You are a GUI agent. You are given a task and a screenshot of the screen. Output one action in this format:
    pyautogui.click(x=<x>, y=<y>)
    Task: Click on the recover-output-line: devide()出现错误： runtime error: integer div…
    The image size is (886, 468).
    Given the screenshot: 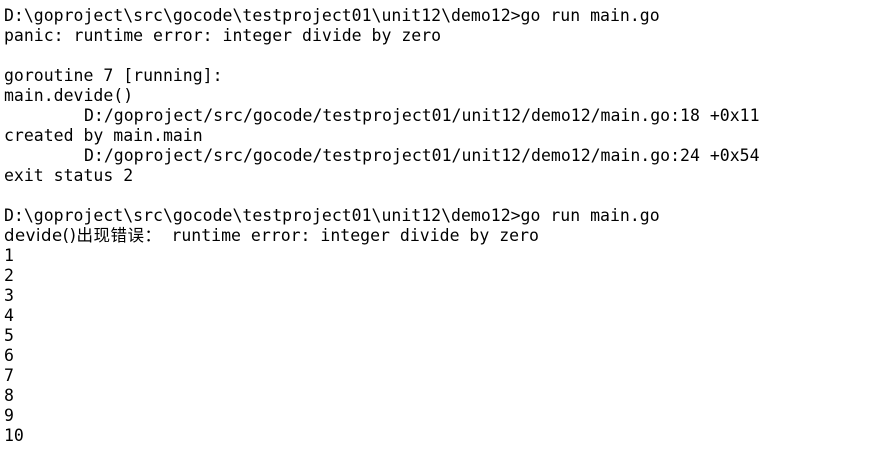 What is the action you would take?
    pyautogui.click(x=443, y=236)
    